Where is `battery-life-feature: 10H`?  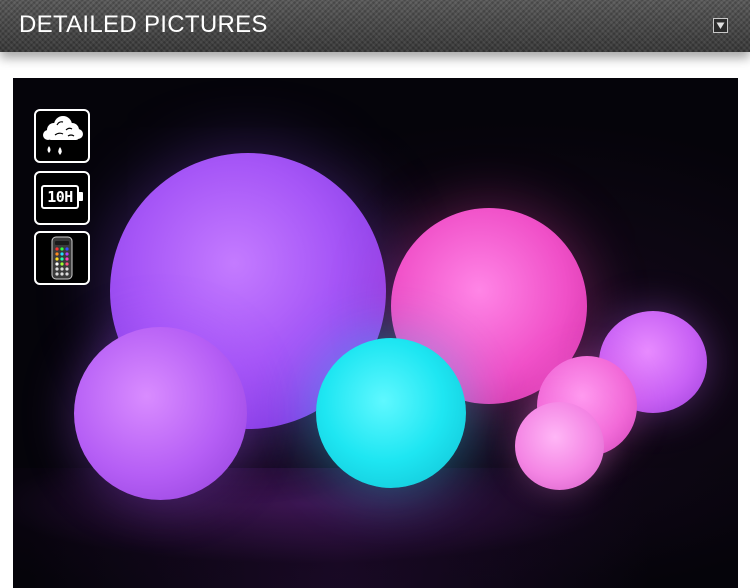
battery-life-feature: 10H is located at coordinates (62, 198).